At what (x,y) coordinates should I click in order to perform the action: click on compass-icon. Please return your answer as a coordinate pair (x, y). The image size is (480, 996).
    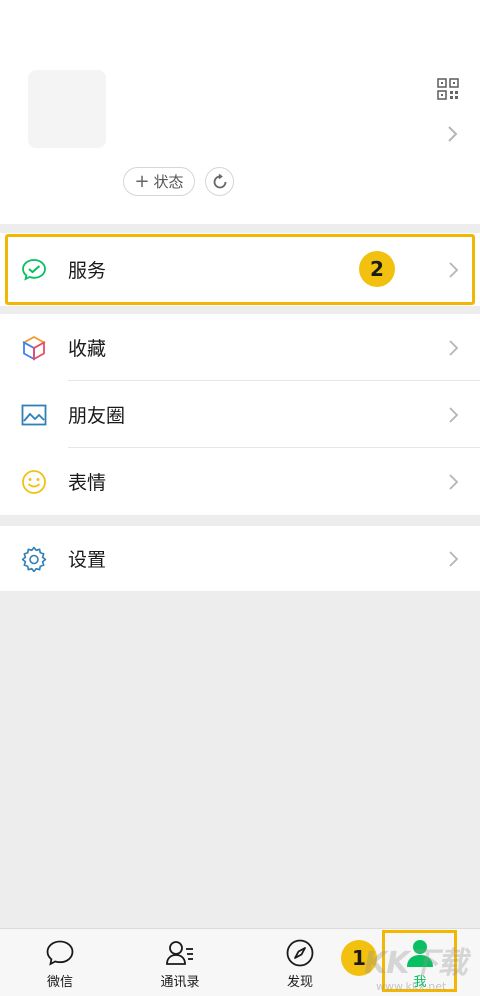
    Looking at the image, I should click on (300, 953).